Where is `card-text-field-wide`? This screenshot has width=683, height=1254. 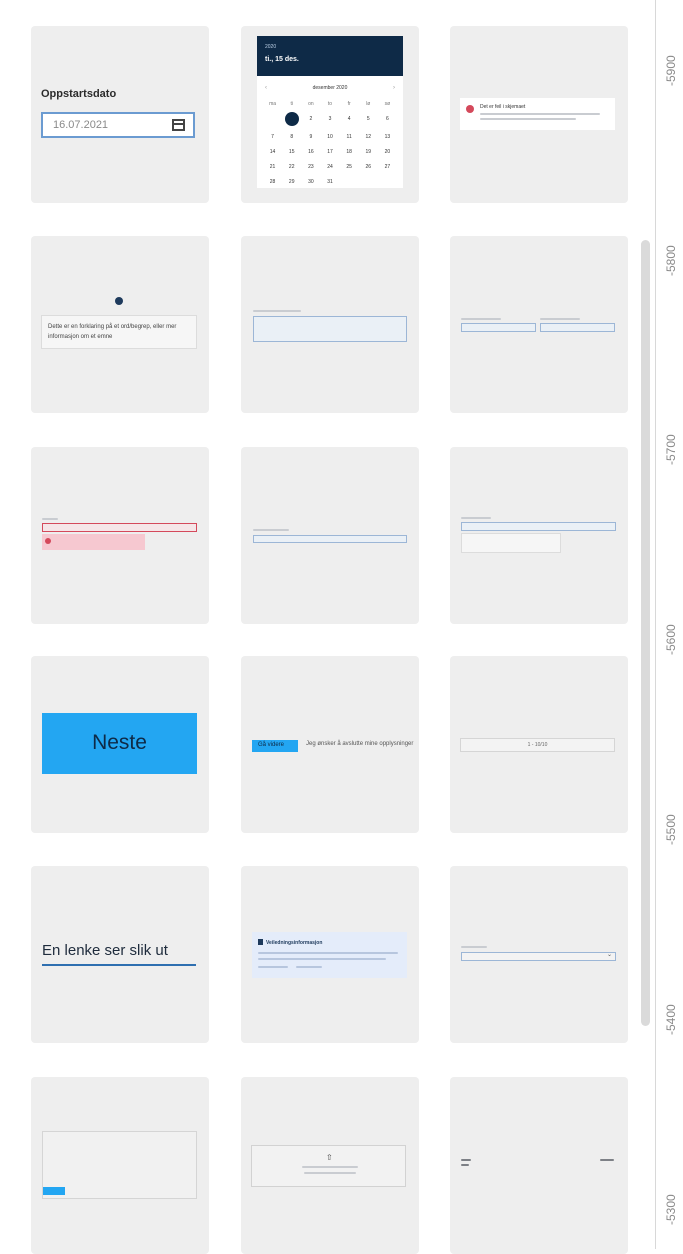
card-text-field-wide is located at coordinates (330, 324).